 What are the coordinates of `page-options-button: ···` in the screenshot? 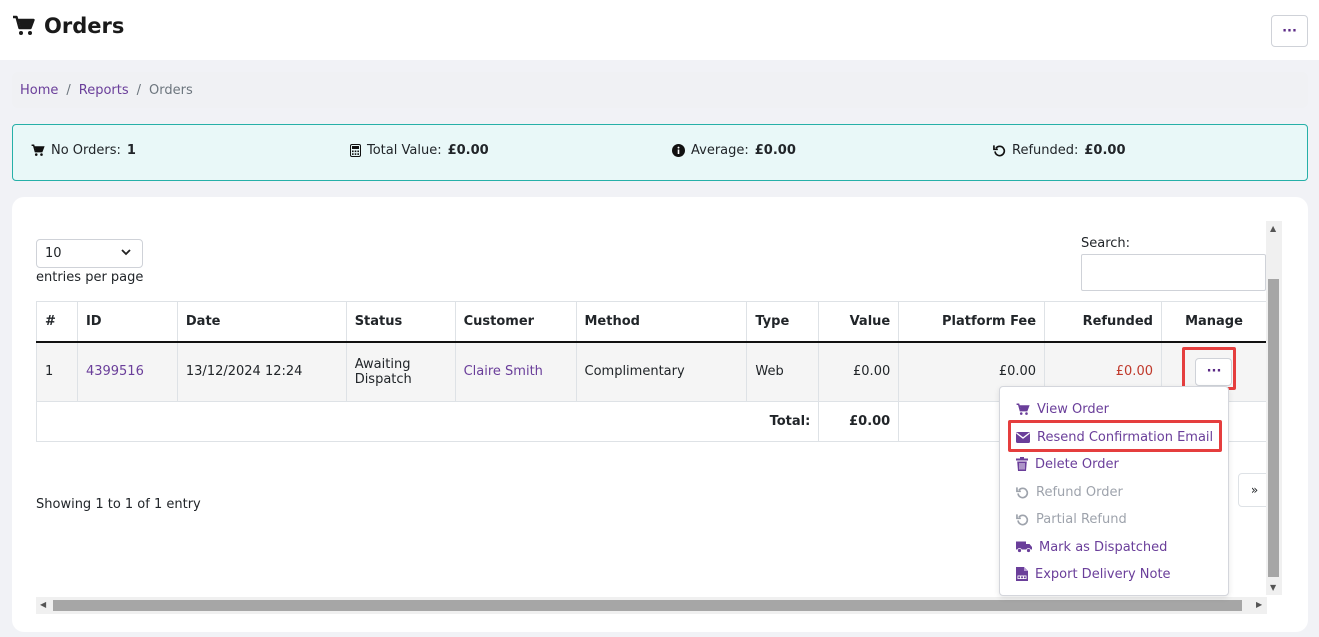 It's located at (1289, 31).